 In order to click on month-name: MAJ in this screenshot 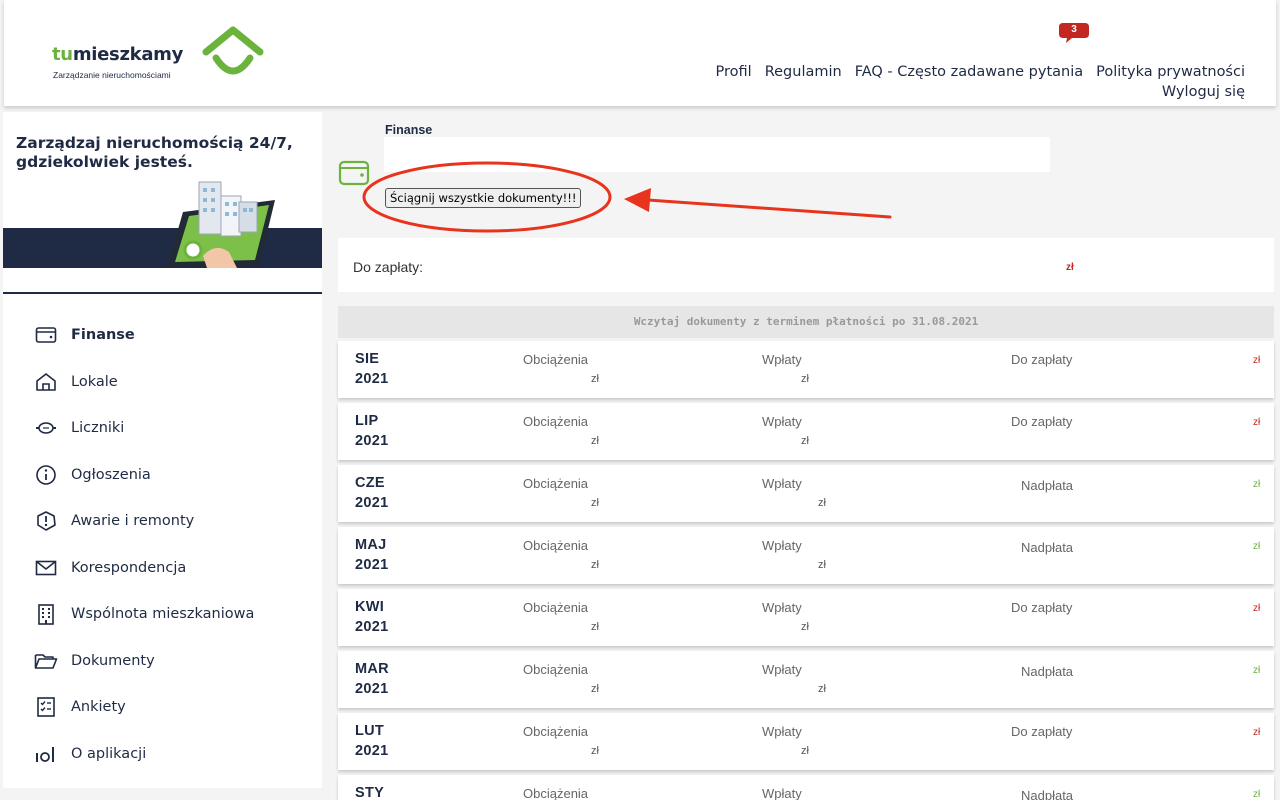, I will do `click(371, 545)`.